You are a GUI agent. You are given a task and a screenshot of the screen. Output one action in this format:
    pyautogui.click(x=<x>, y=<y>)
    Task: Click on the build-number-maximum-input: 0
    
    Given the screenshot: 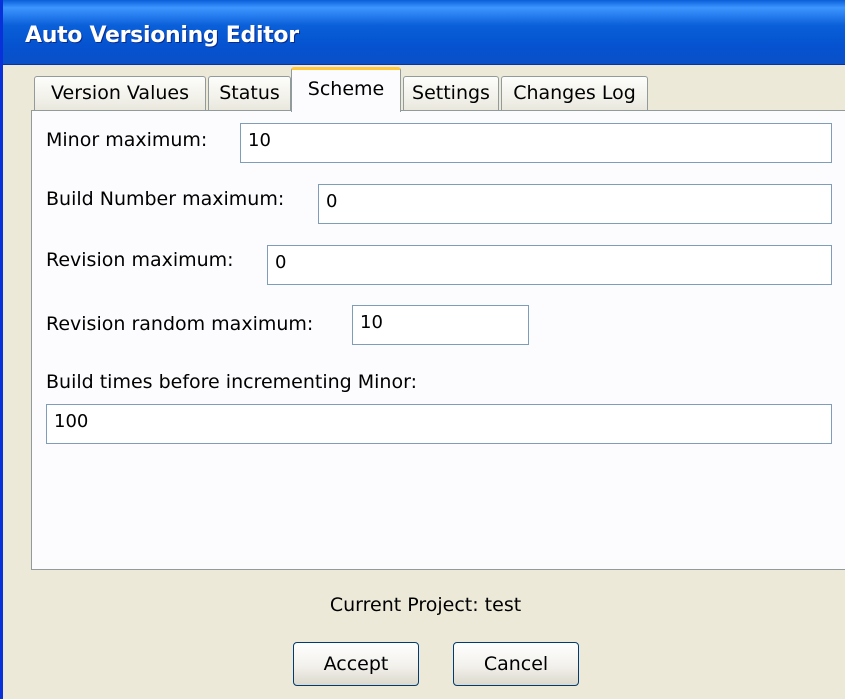 What is the action you would take?
    pyautogui.click(x=575, y=204)
    